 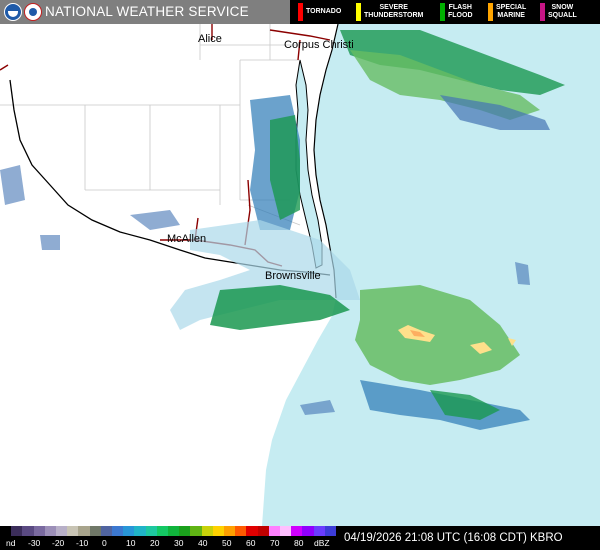 What do you see at coordinates (324, 11) in the screenshot?
I see `legend-label: TORNADO` at bounding box center [324, 11].